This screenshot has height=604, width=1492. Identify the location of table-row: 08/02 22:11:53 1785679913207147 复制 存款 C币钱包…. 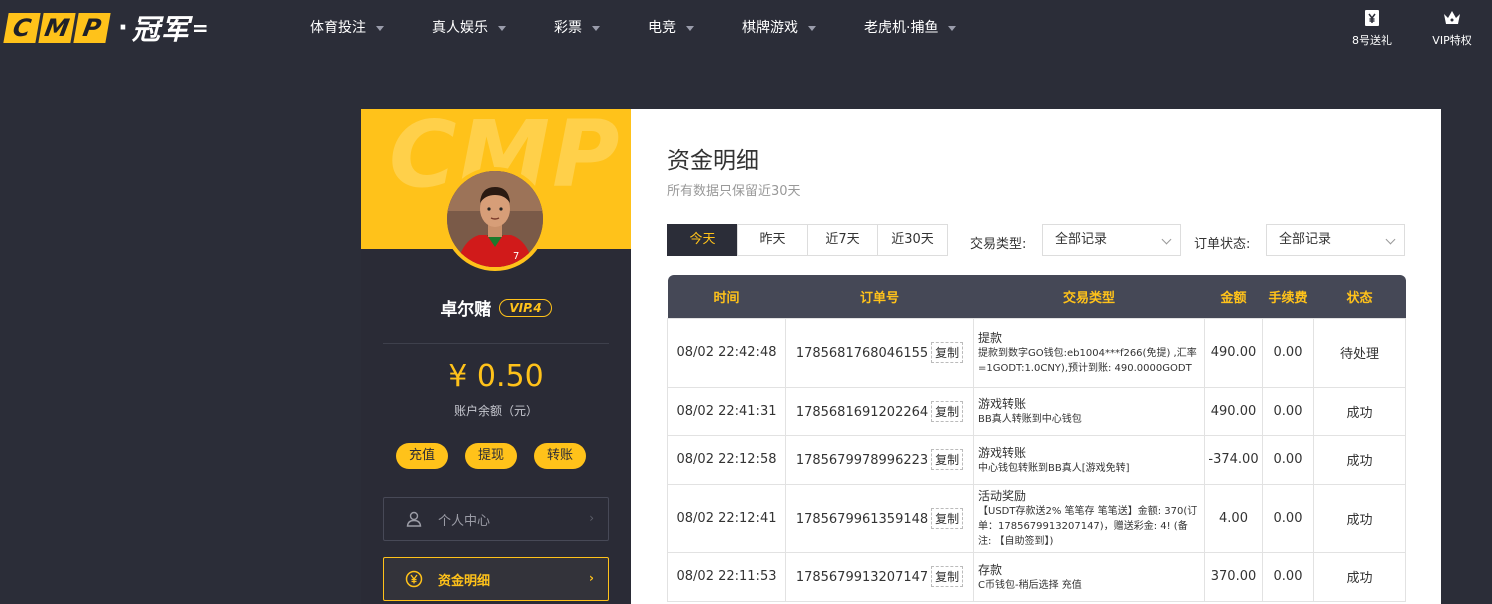
(1036, 576).